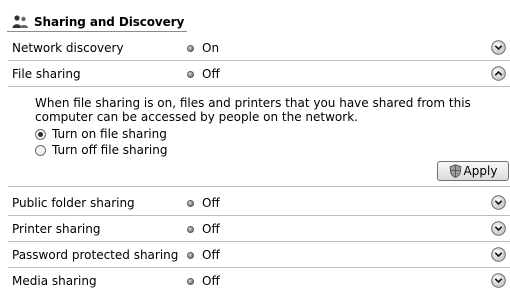 The image size is (510, 292). I want to click on row-label: File sharing, so click(46, 74).